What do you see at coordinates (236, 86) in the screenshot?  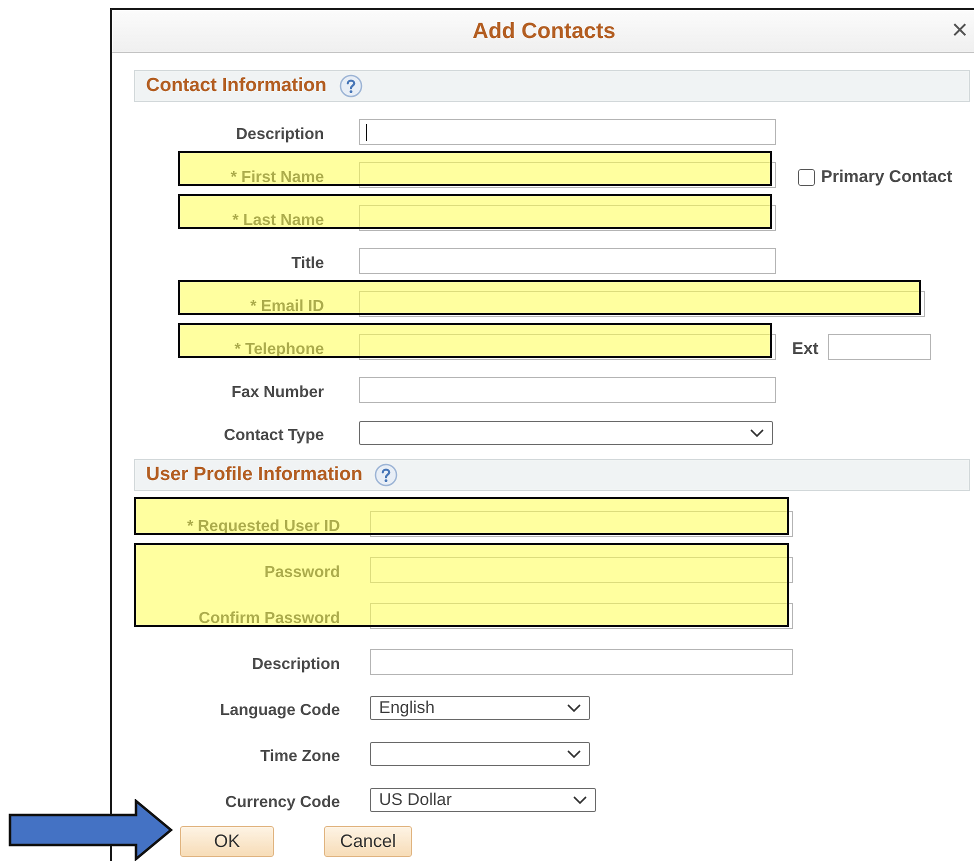 I see `section-title: Contact Information` at bounding box center [236, 86].